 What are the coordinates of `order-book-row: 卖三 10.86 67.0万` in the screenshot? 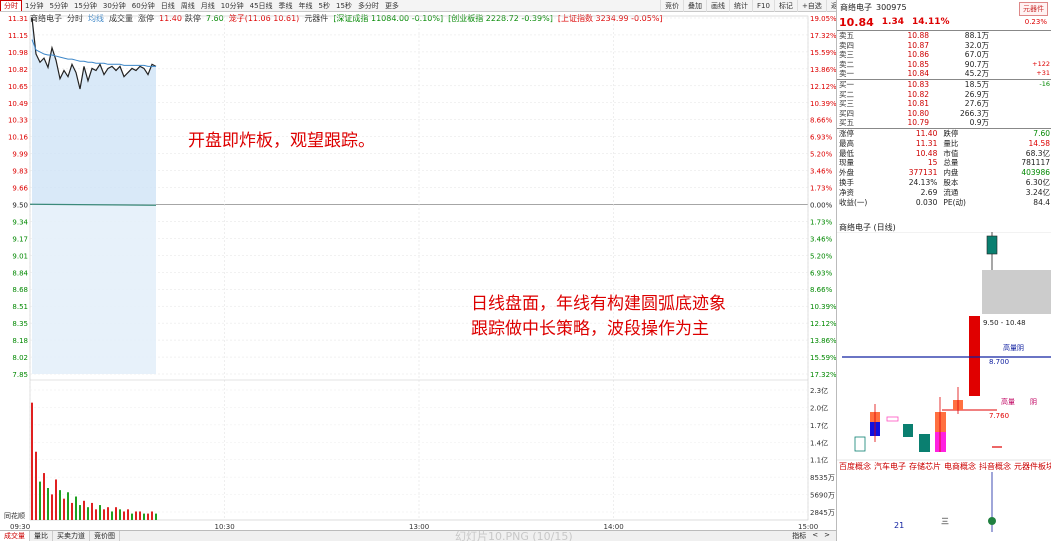 It's located at (944, 55).